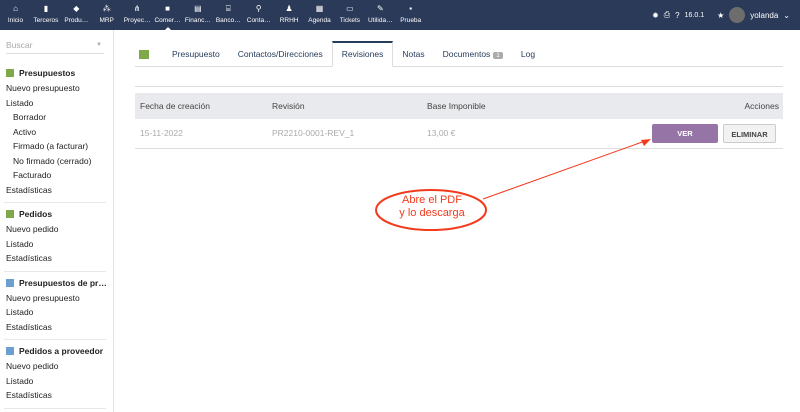 This screenshot has height=412, width=800. Describe the element at coordinates (646, 142) in the screenshot. I see `arrow-head` at that location.